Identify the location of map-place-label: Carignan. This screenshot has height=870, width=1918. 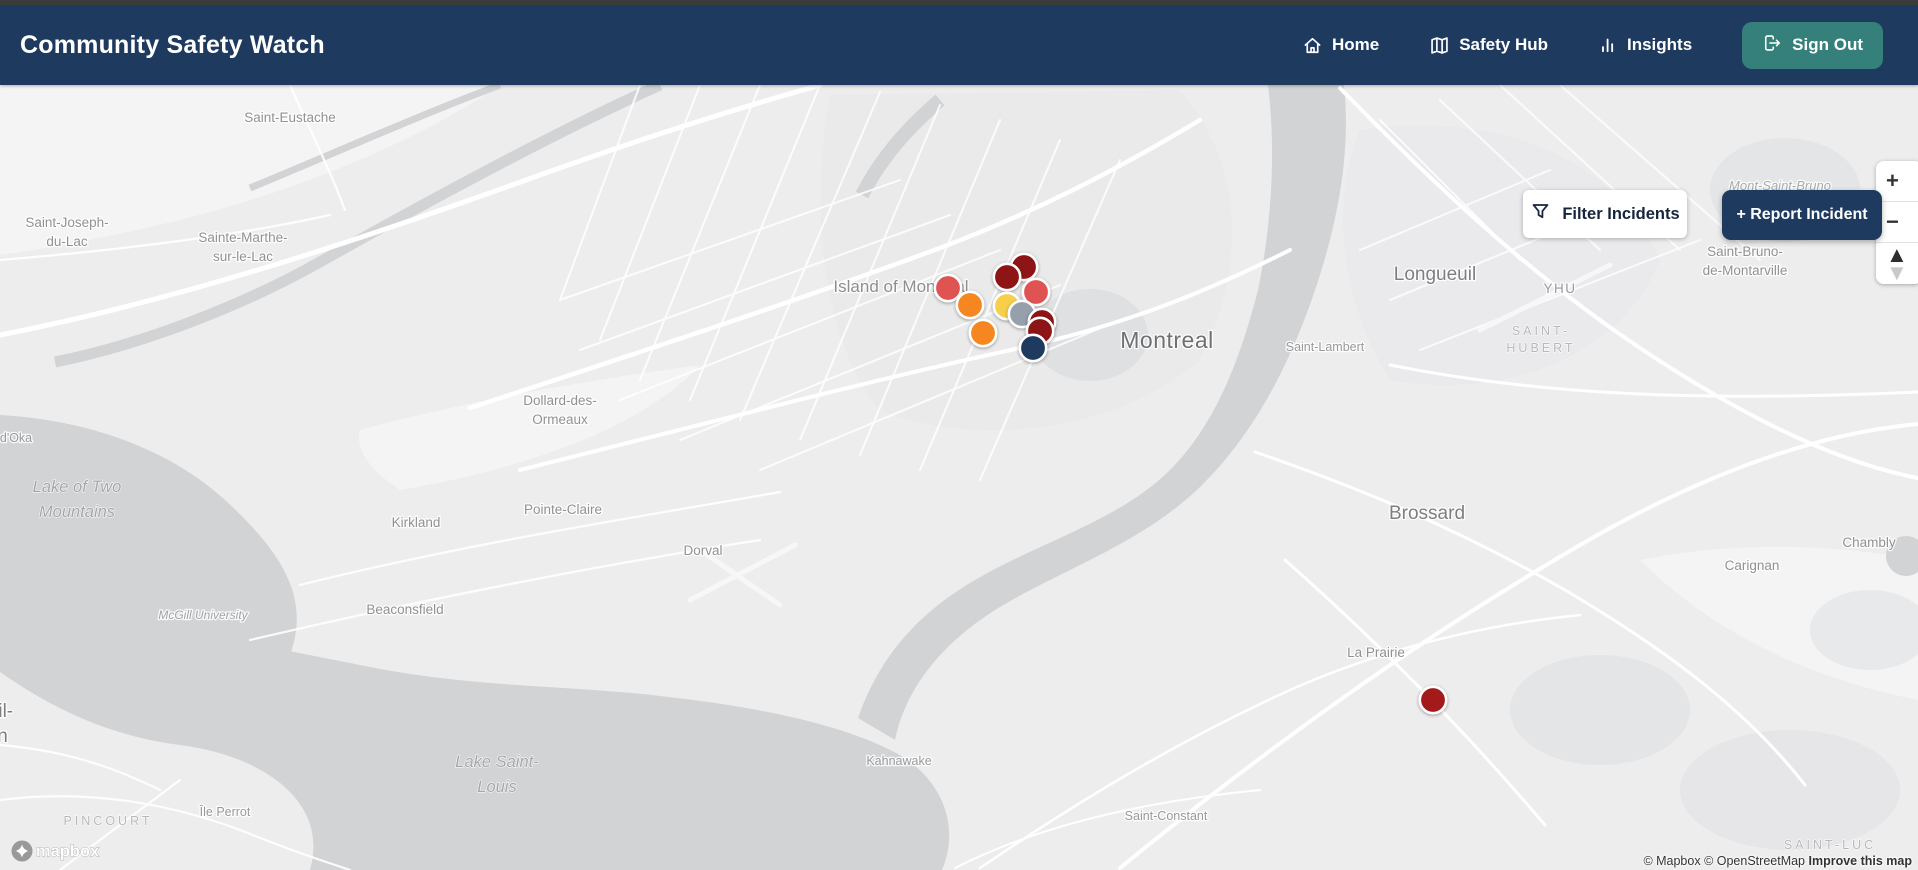
(1752, 565).